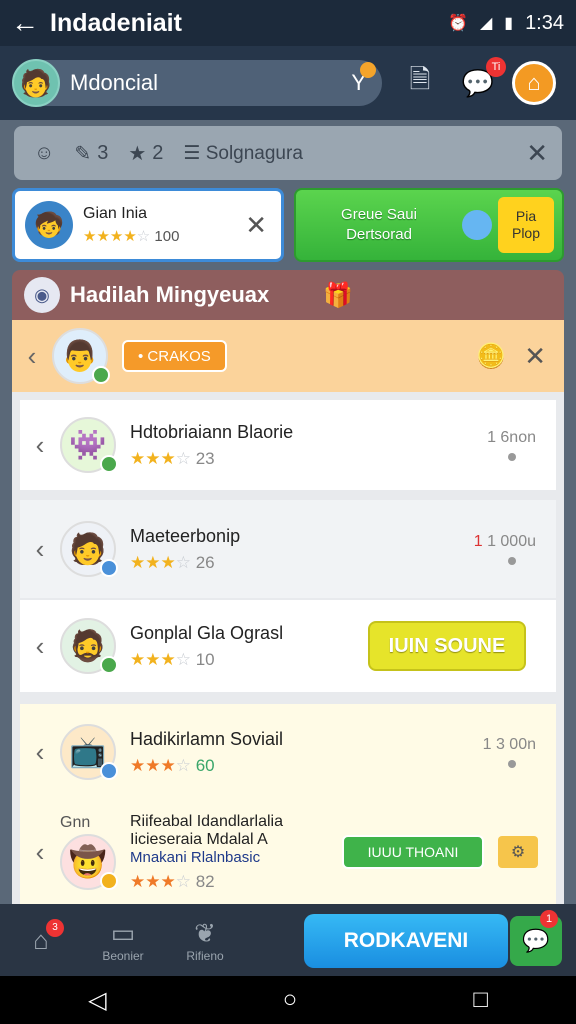 Image resolution: width=576 pixels, height=1024 pixels. What do you see at coordinates (288, 295) in the screenshot?
I see `section-header: ◉ Hadilah Mingyeuax 🎁` at bounding box center [288, 295].